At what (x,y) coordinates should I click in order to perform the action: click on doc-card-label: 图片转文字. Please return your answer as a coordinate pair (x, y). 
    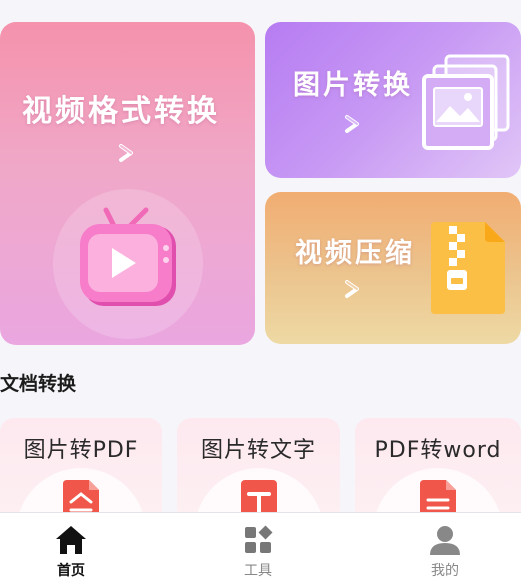
    Looking at the image, I should click on (258, 450).